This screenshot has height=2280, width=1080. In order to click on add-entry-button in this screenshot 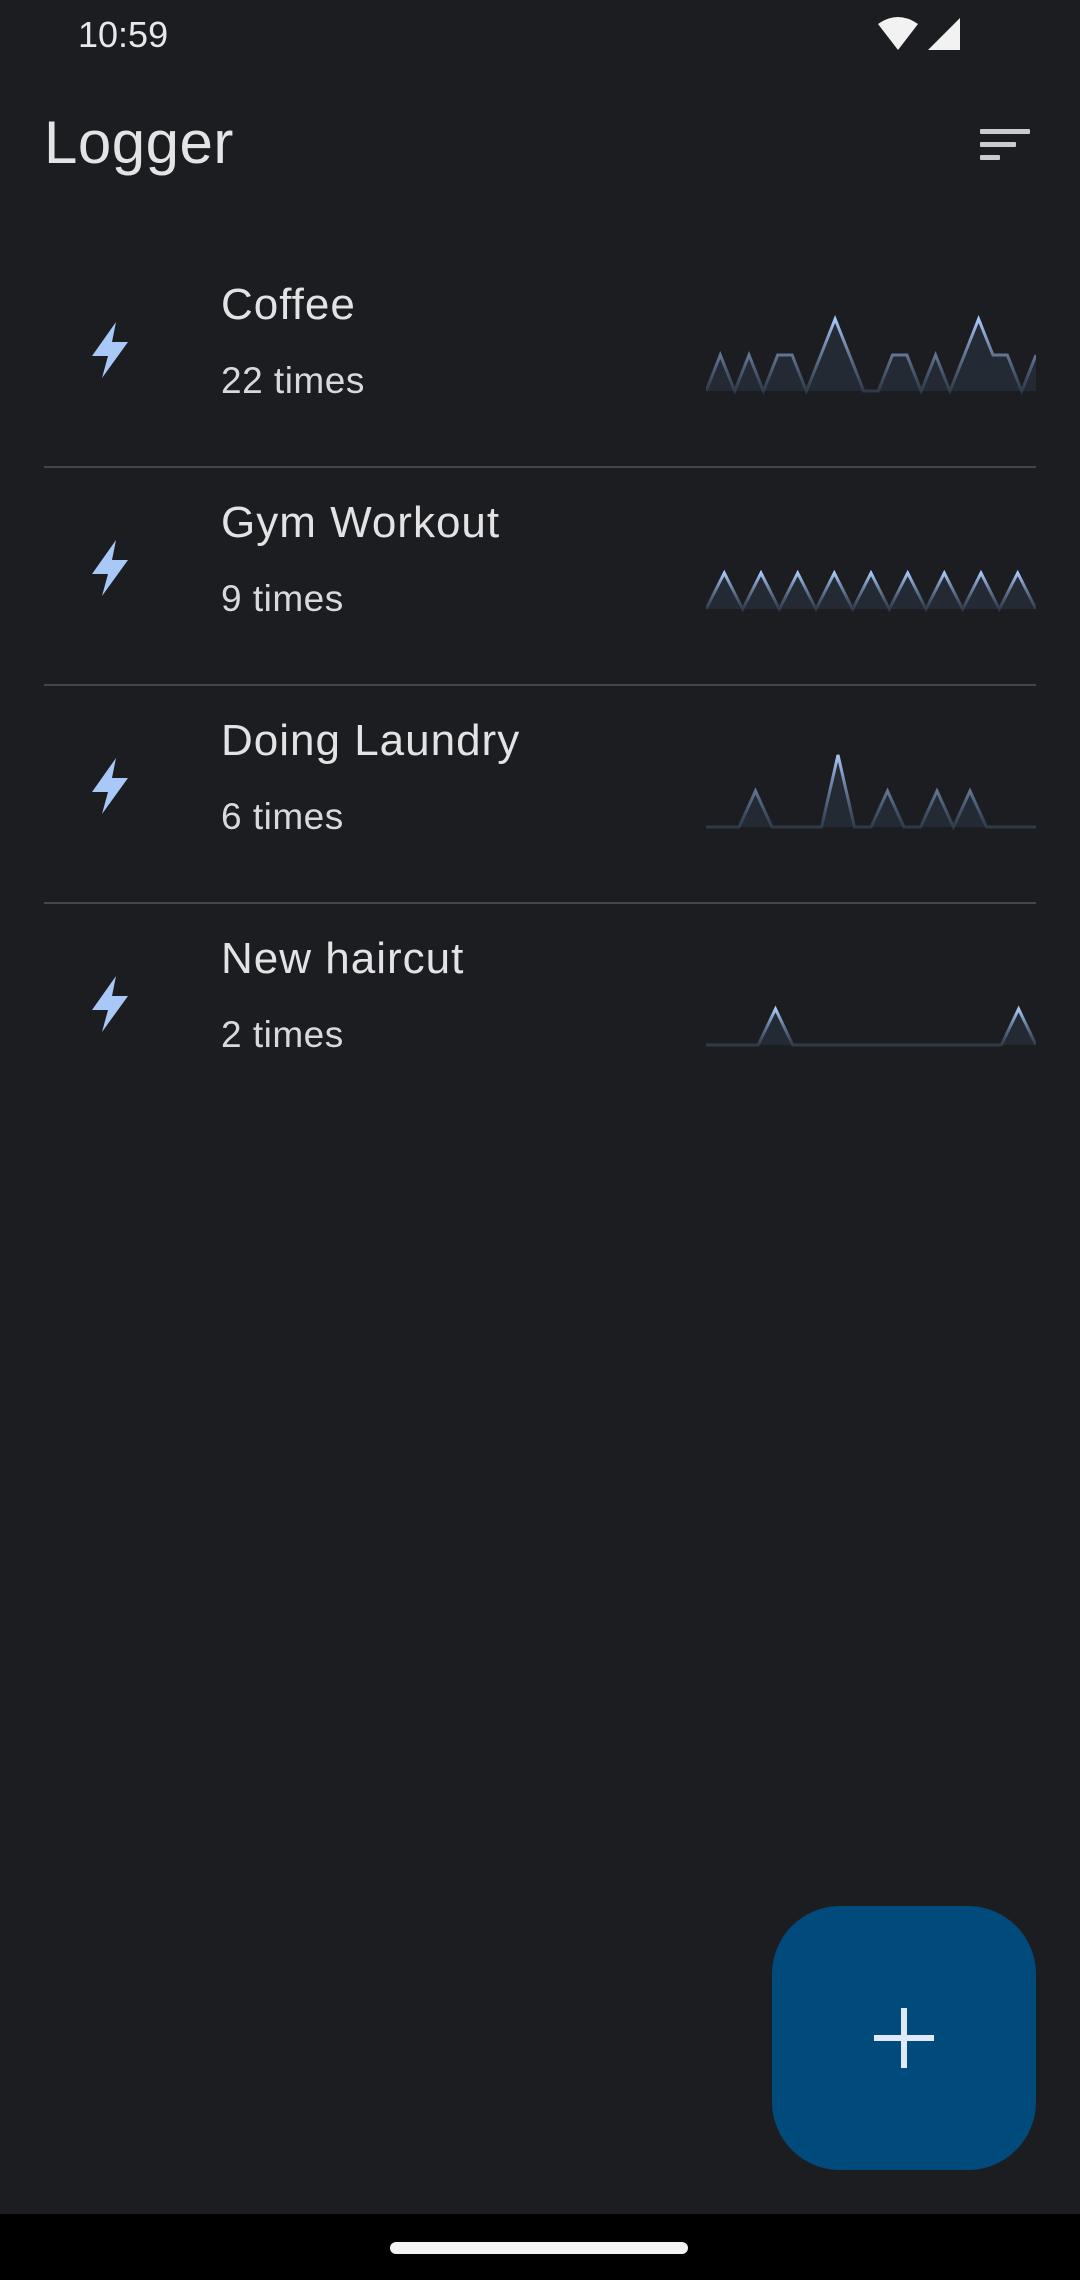, I will do `click(904, 2038)`.